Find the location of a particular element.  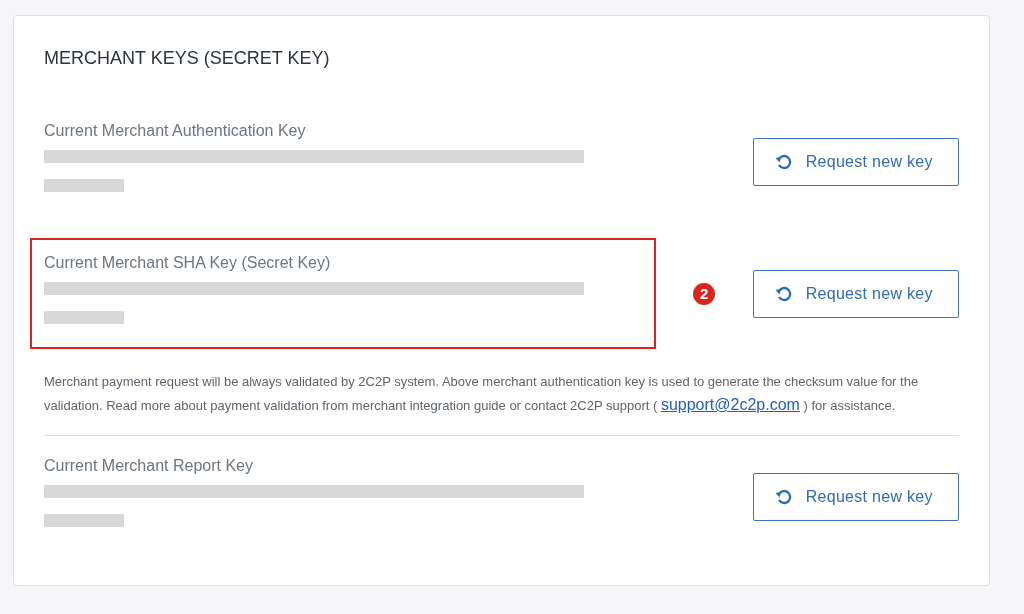

help-text: Merchant payment request will be always validated by 2C2P system. Above merchant authentication key is used to generate the checksum value for the validation. Read more about payment validation from merchant integration guide or contact 2C2P support ( support@2c2p.com ) for assistance. is located at coordinates (482, 394).